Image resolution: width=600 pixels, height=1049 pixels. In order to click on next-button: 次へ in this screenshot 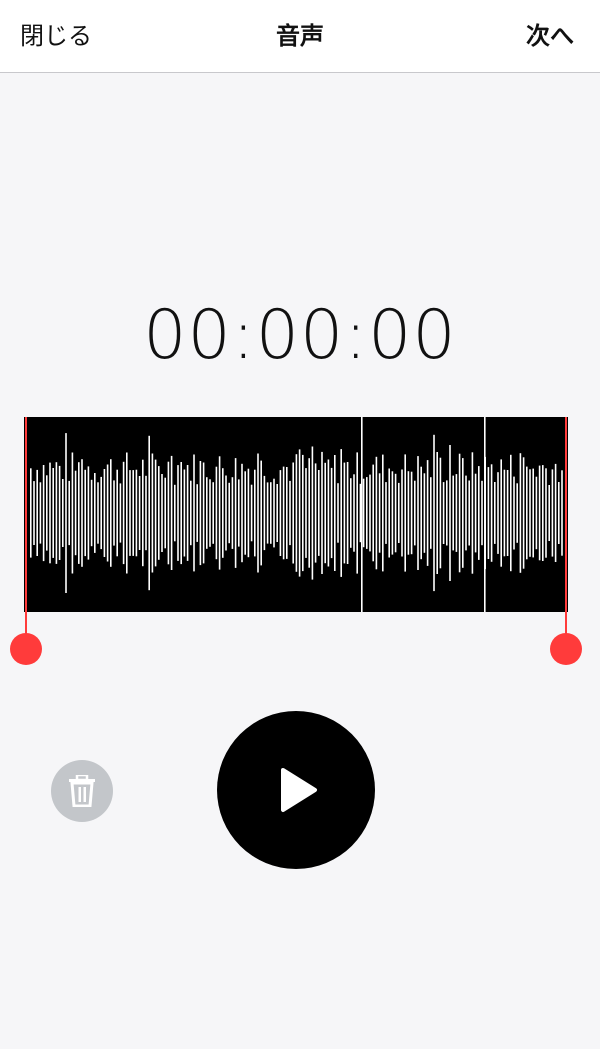, I will do `click(550, 36)`.